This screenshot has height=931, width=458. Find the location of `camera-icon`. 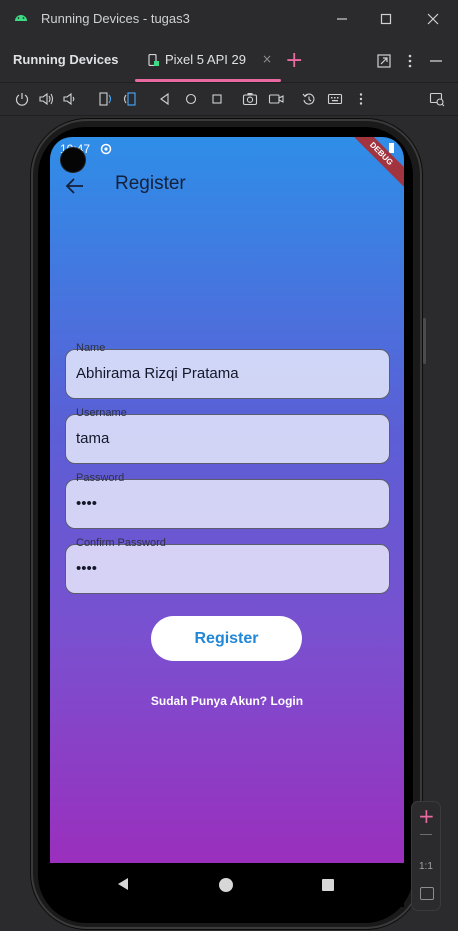

camera-icon is located at coordinates (73, 160).